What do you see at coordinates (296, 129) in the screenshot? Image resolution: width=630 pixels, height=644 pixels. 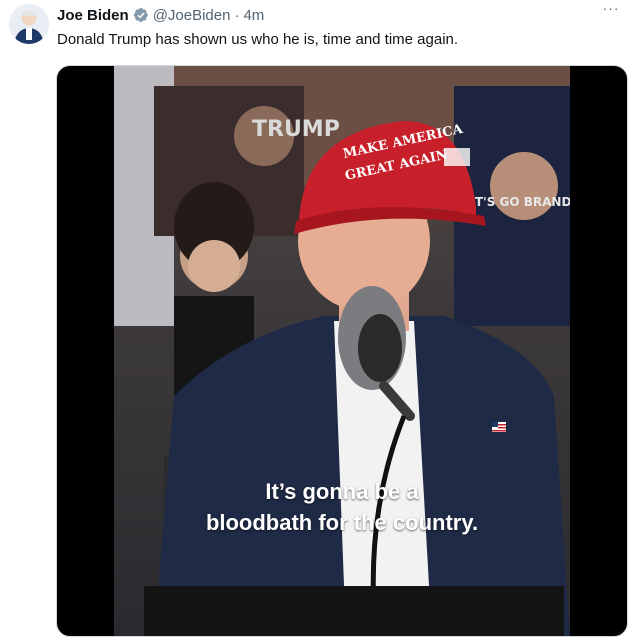 I see `crowd-shirt-text-left: TRUMP` at bounding box center [296, 129].